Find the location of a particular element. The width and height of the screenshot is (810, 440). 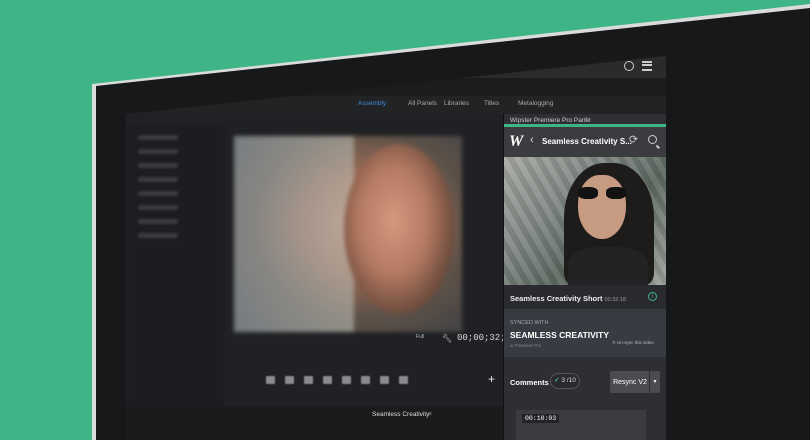

info-icon: i is located at coordinates (652, 296).